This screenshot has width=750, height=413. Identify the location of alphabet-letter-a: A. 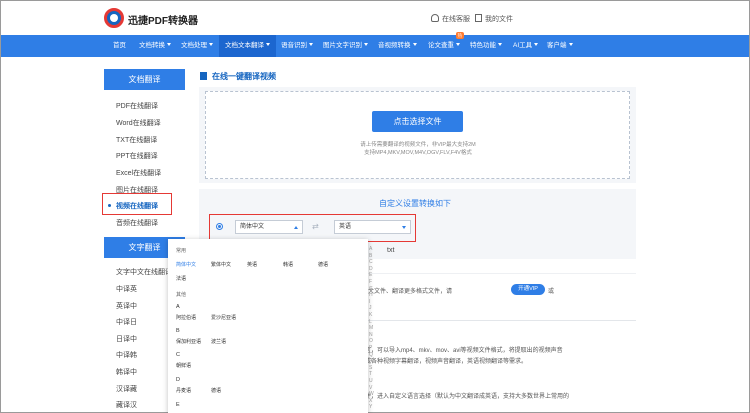
(370, 249).